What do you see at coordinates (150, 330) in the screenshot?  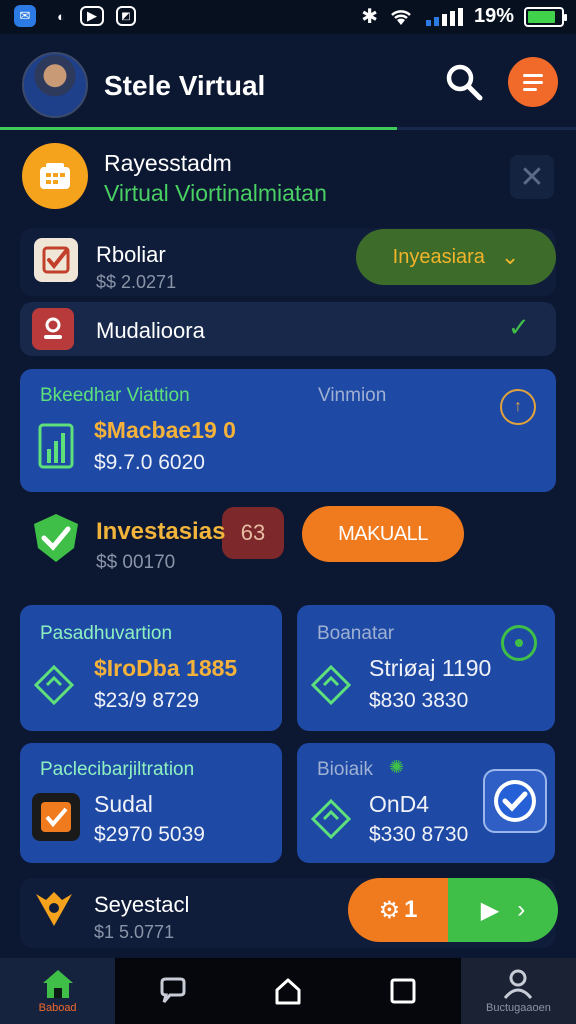 I see `row-title: Mudalioora` at bounding box center [150, 330].